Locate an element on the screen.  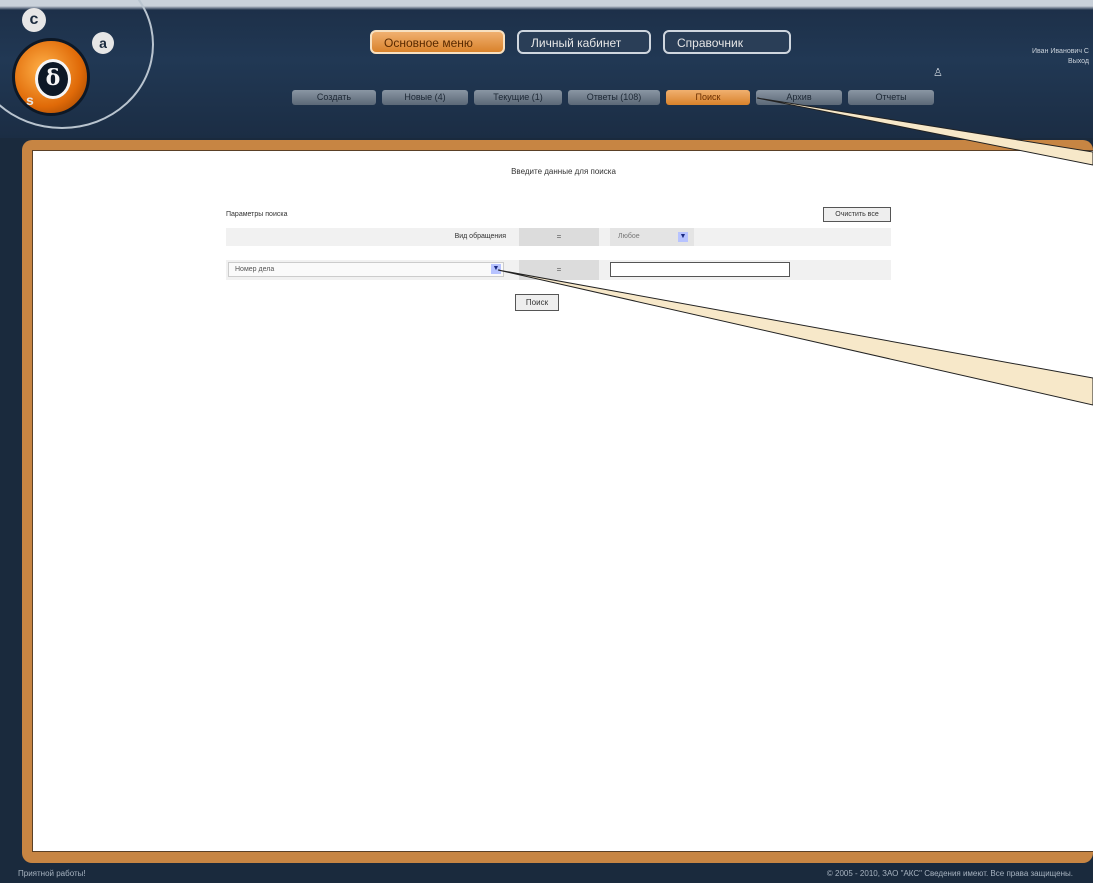
logo-a-badge: a is located at coordinates (103, 43).